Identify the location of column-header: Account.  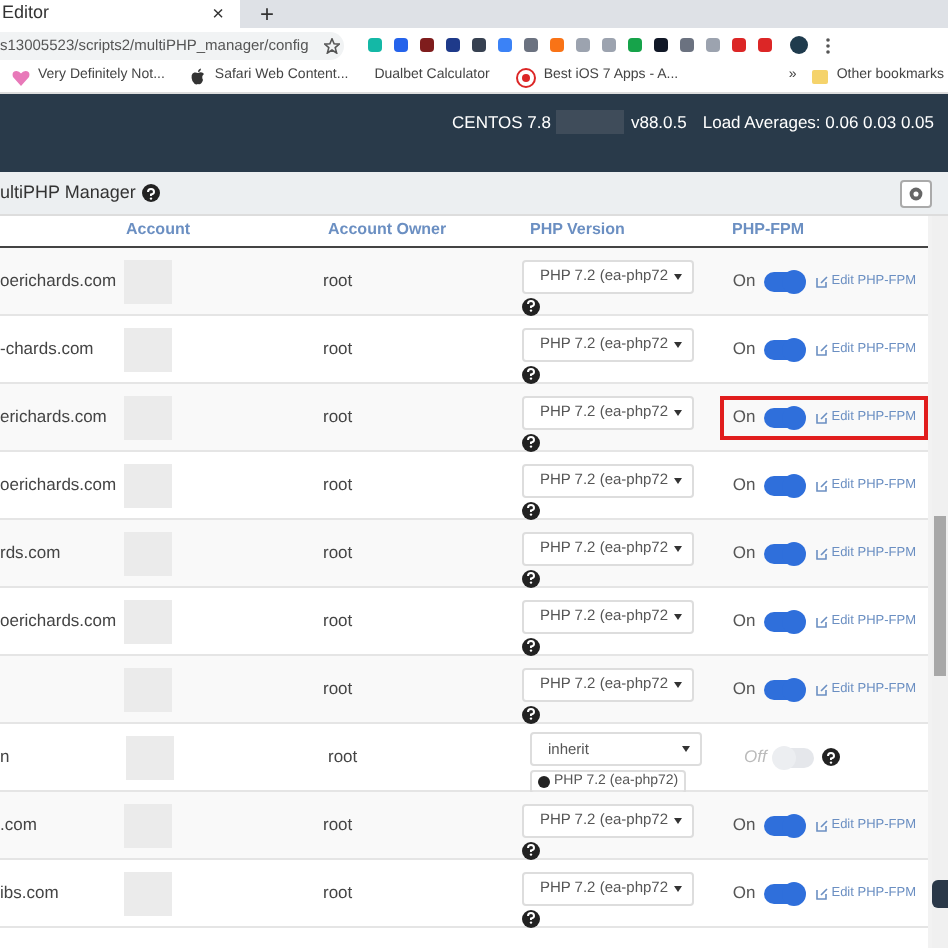
(159, 230).